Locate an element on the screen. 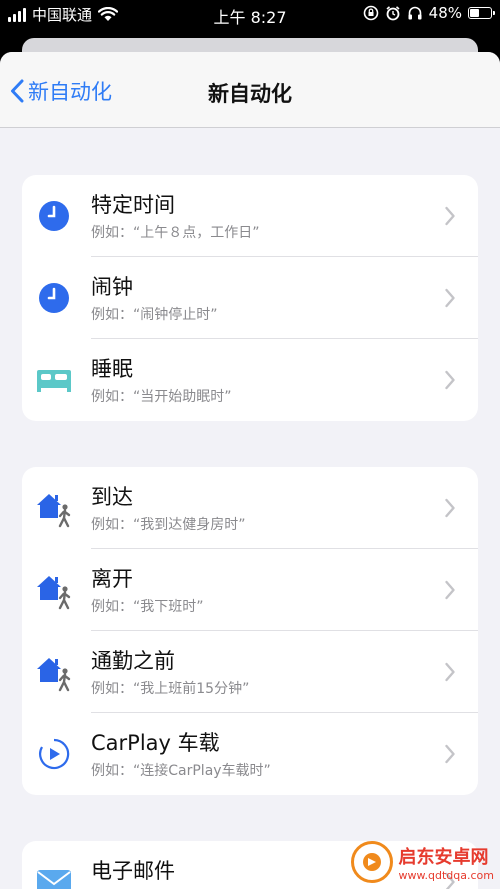  trigger-row: 到达例如：“我到达健身房时” is located at coordinates (250, 508).